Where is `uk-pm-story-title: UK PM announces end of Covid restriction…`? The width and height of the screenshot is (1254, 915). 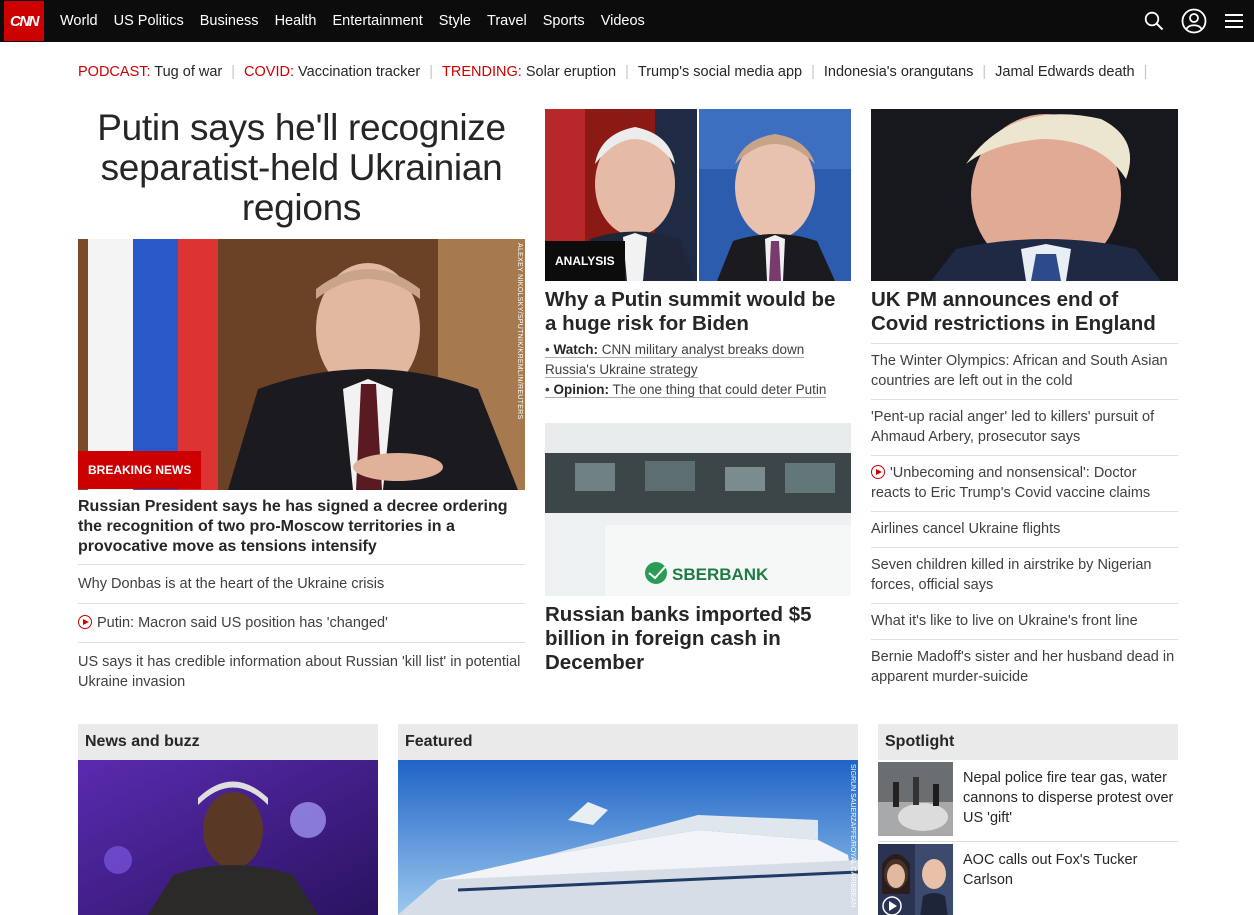
uk-pm-story-title: UK PM announces end of Covid restriction… is located at coordinates (1024, 312).